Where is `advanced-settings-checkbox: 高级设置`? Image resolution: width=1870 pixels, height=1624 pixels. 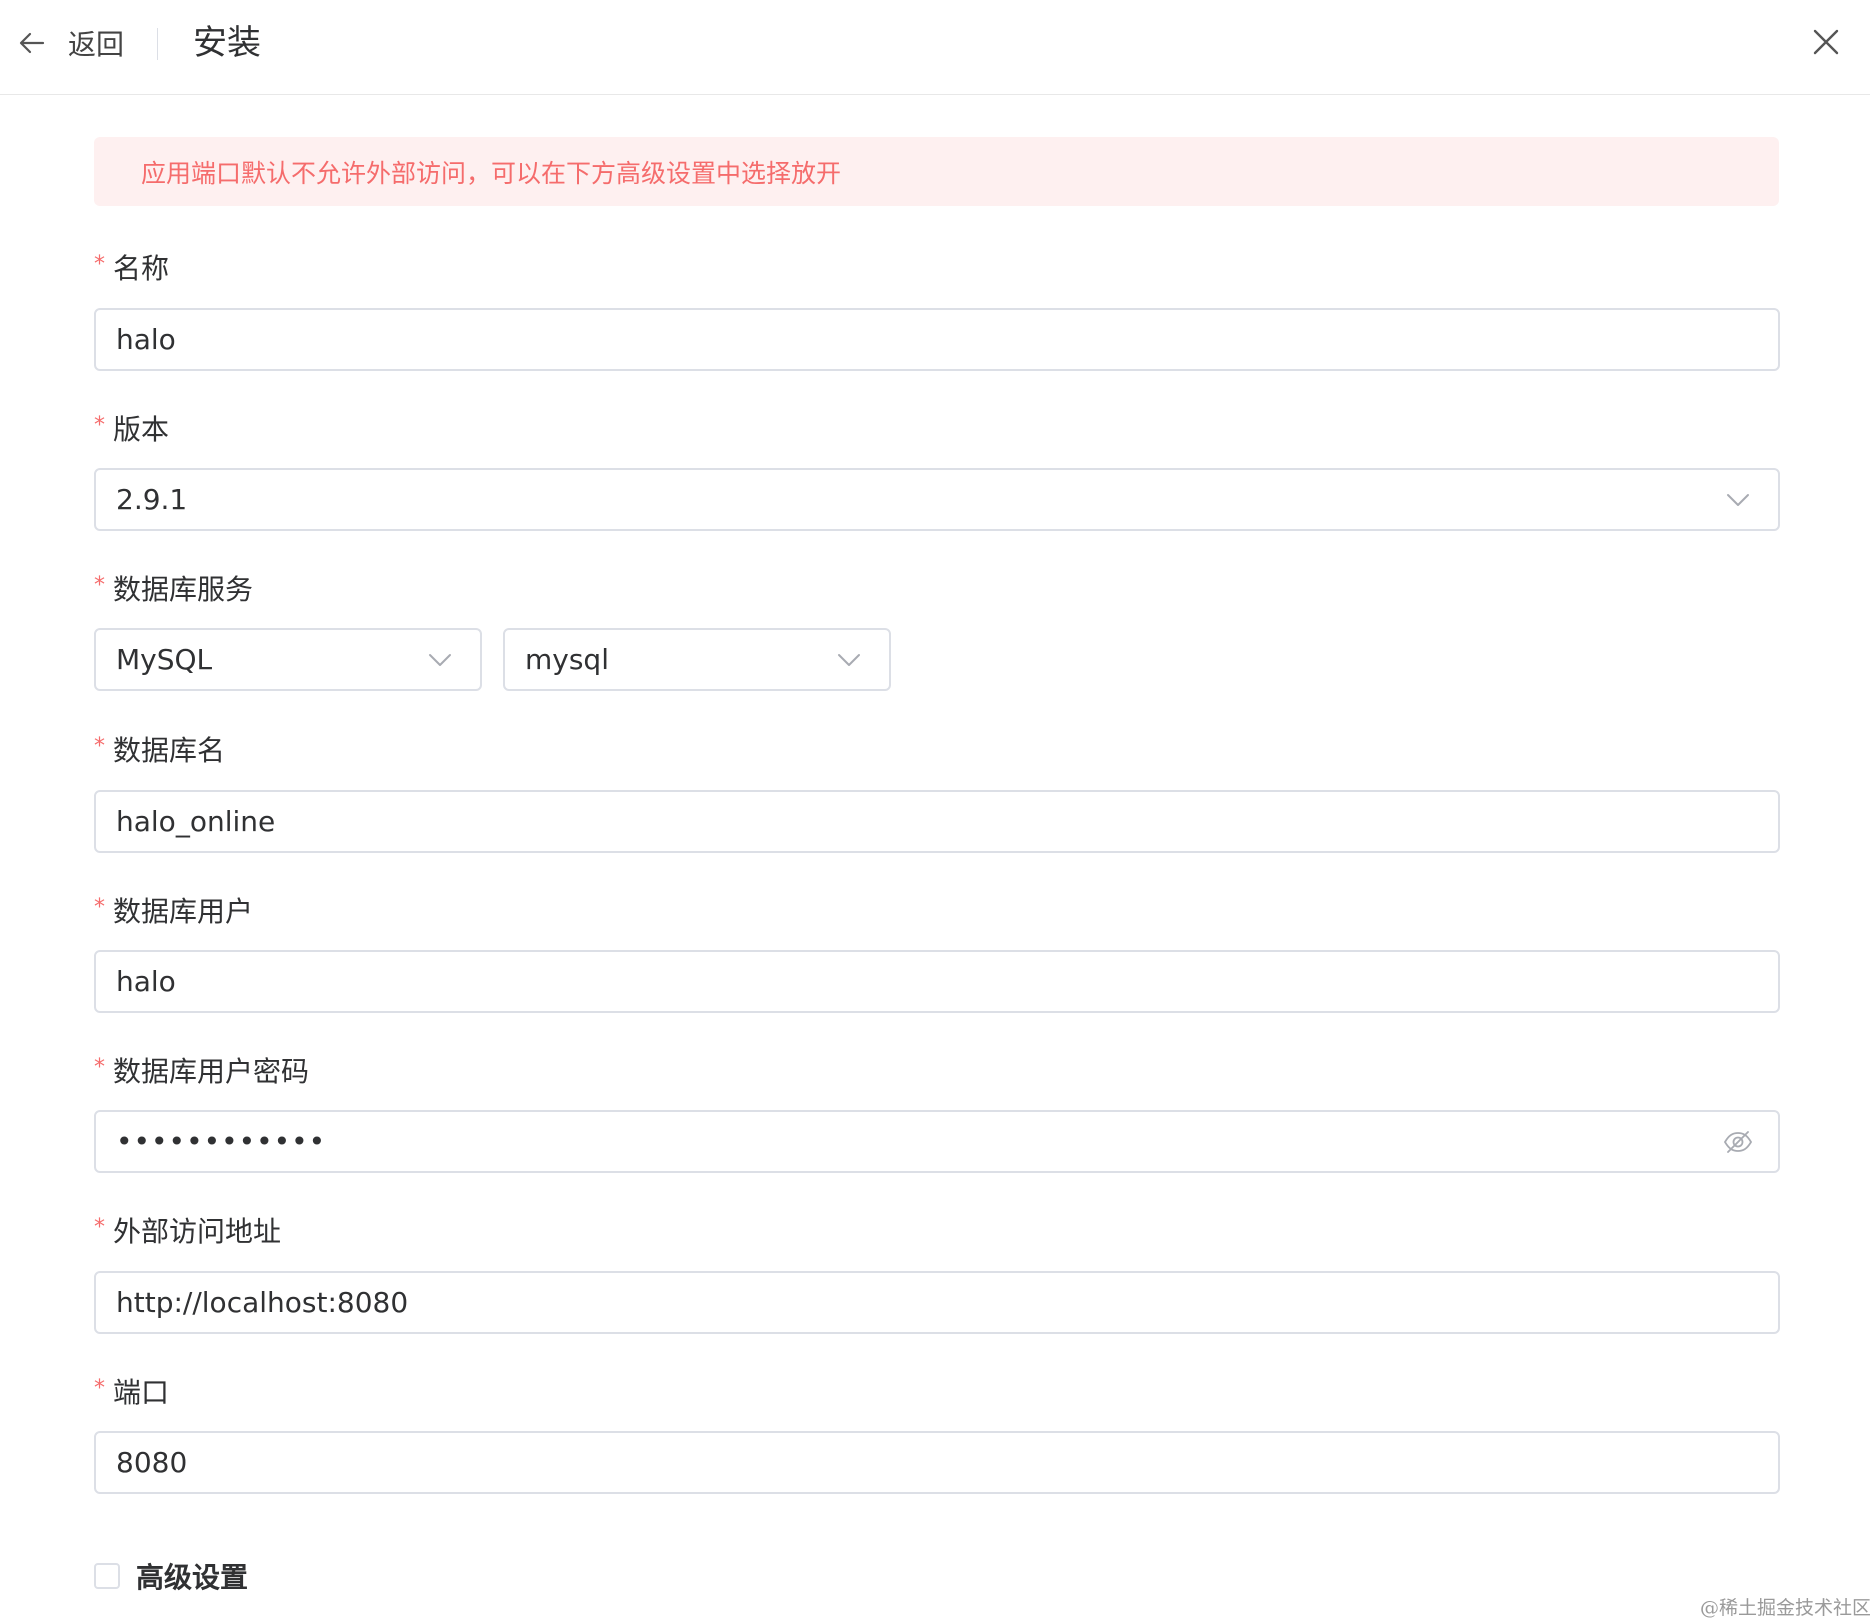
advanced-settings-checkbox: 高级设置 is located at coordinates (171, 1576).